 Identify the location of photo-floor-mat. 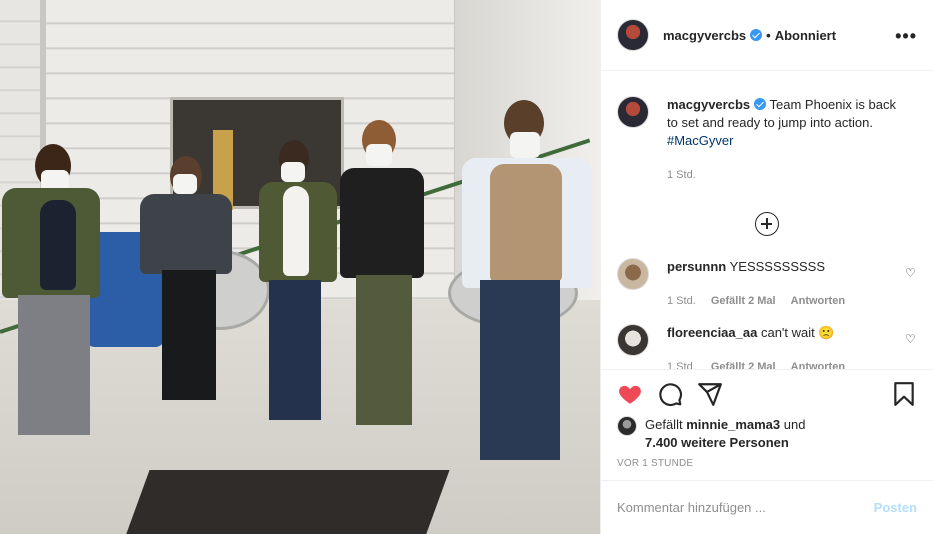
(285, 502).